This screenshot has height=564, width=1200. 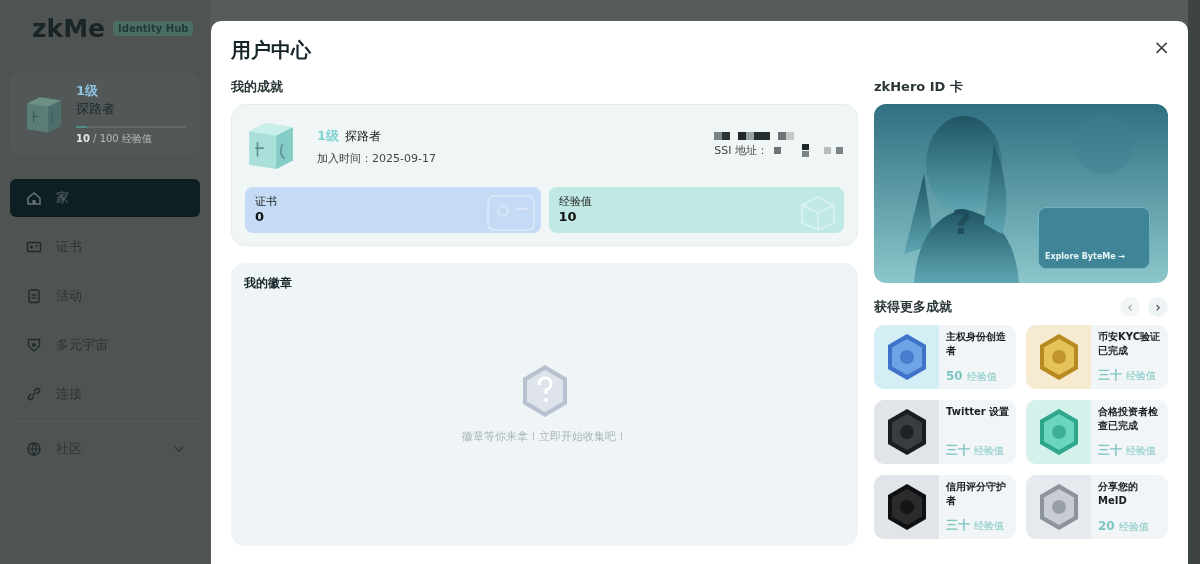 I want to click on rank-title: 探路者, so click(x=363, y=135).